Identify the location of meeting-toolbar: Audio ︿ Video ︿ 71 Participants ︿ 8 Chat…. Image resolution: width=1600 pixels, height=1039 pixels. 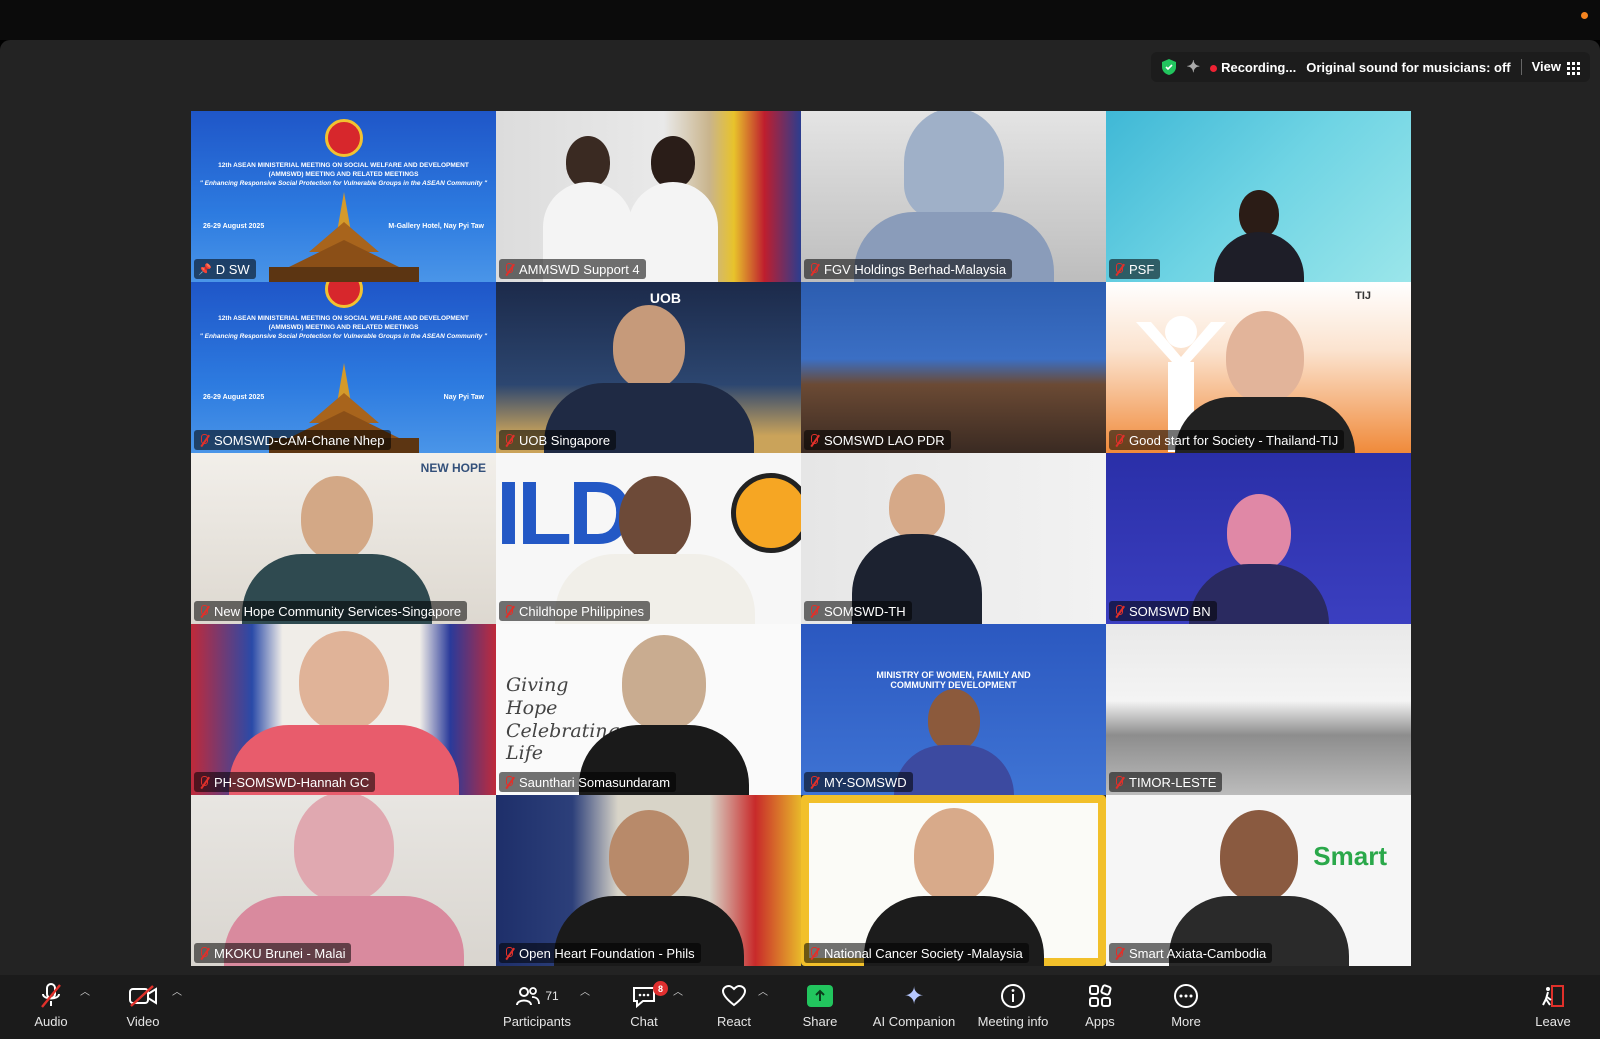
(800, 1007).